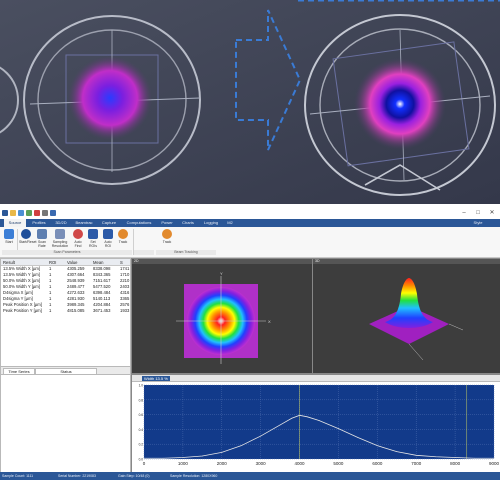 This screenshot has width=500, height=480. What do you see at coordinates (21, 286) in the screenshot?
I see `result-name-cell: 50.0% Width Y [µm]` at bounding box center [21, 286].